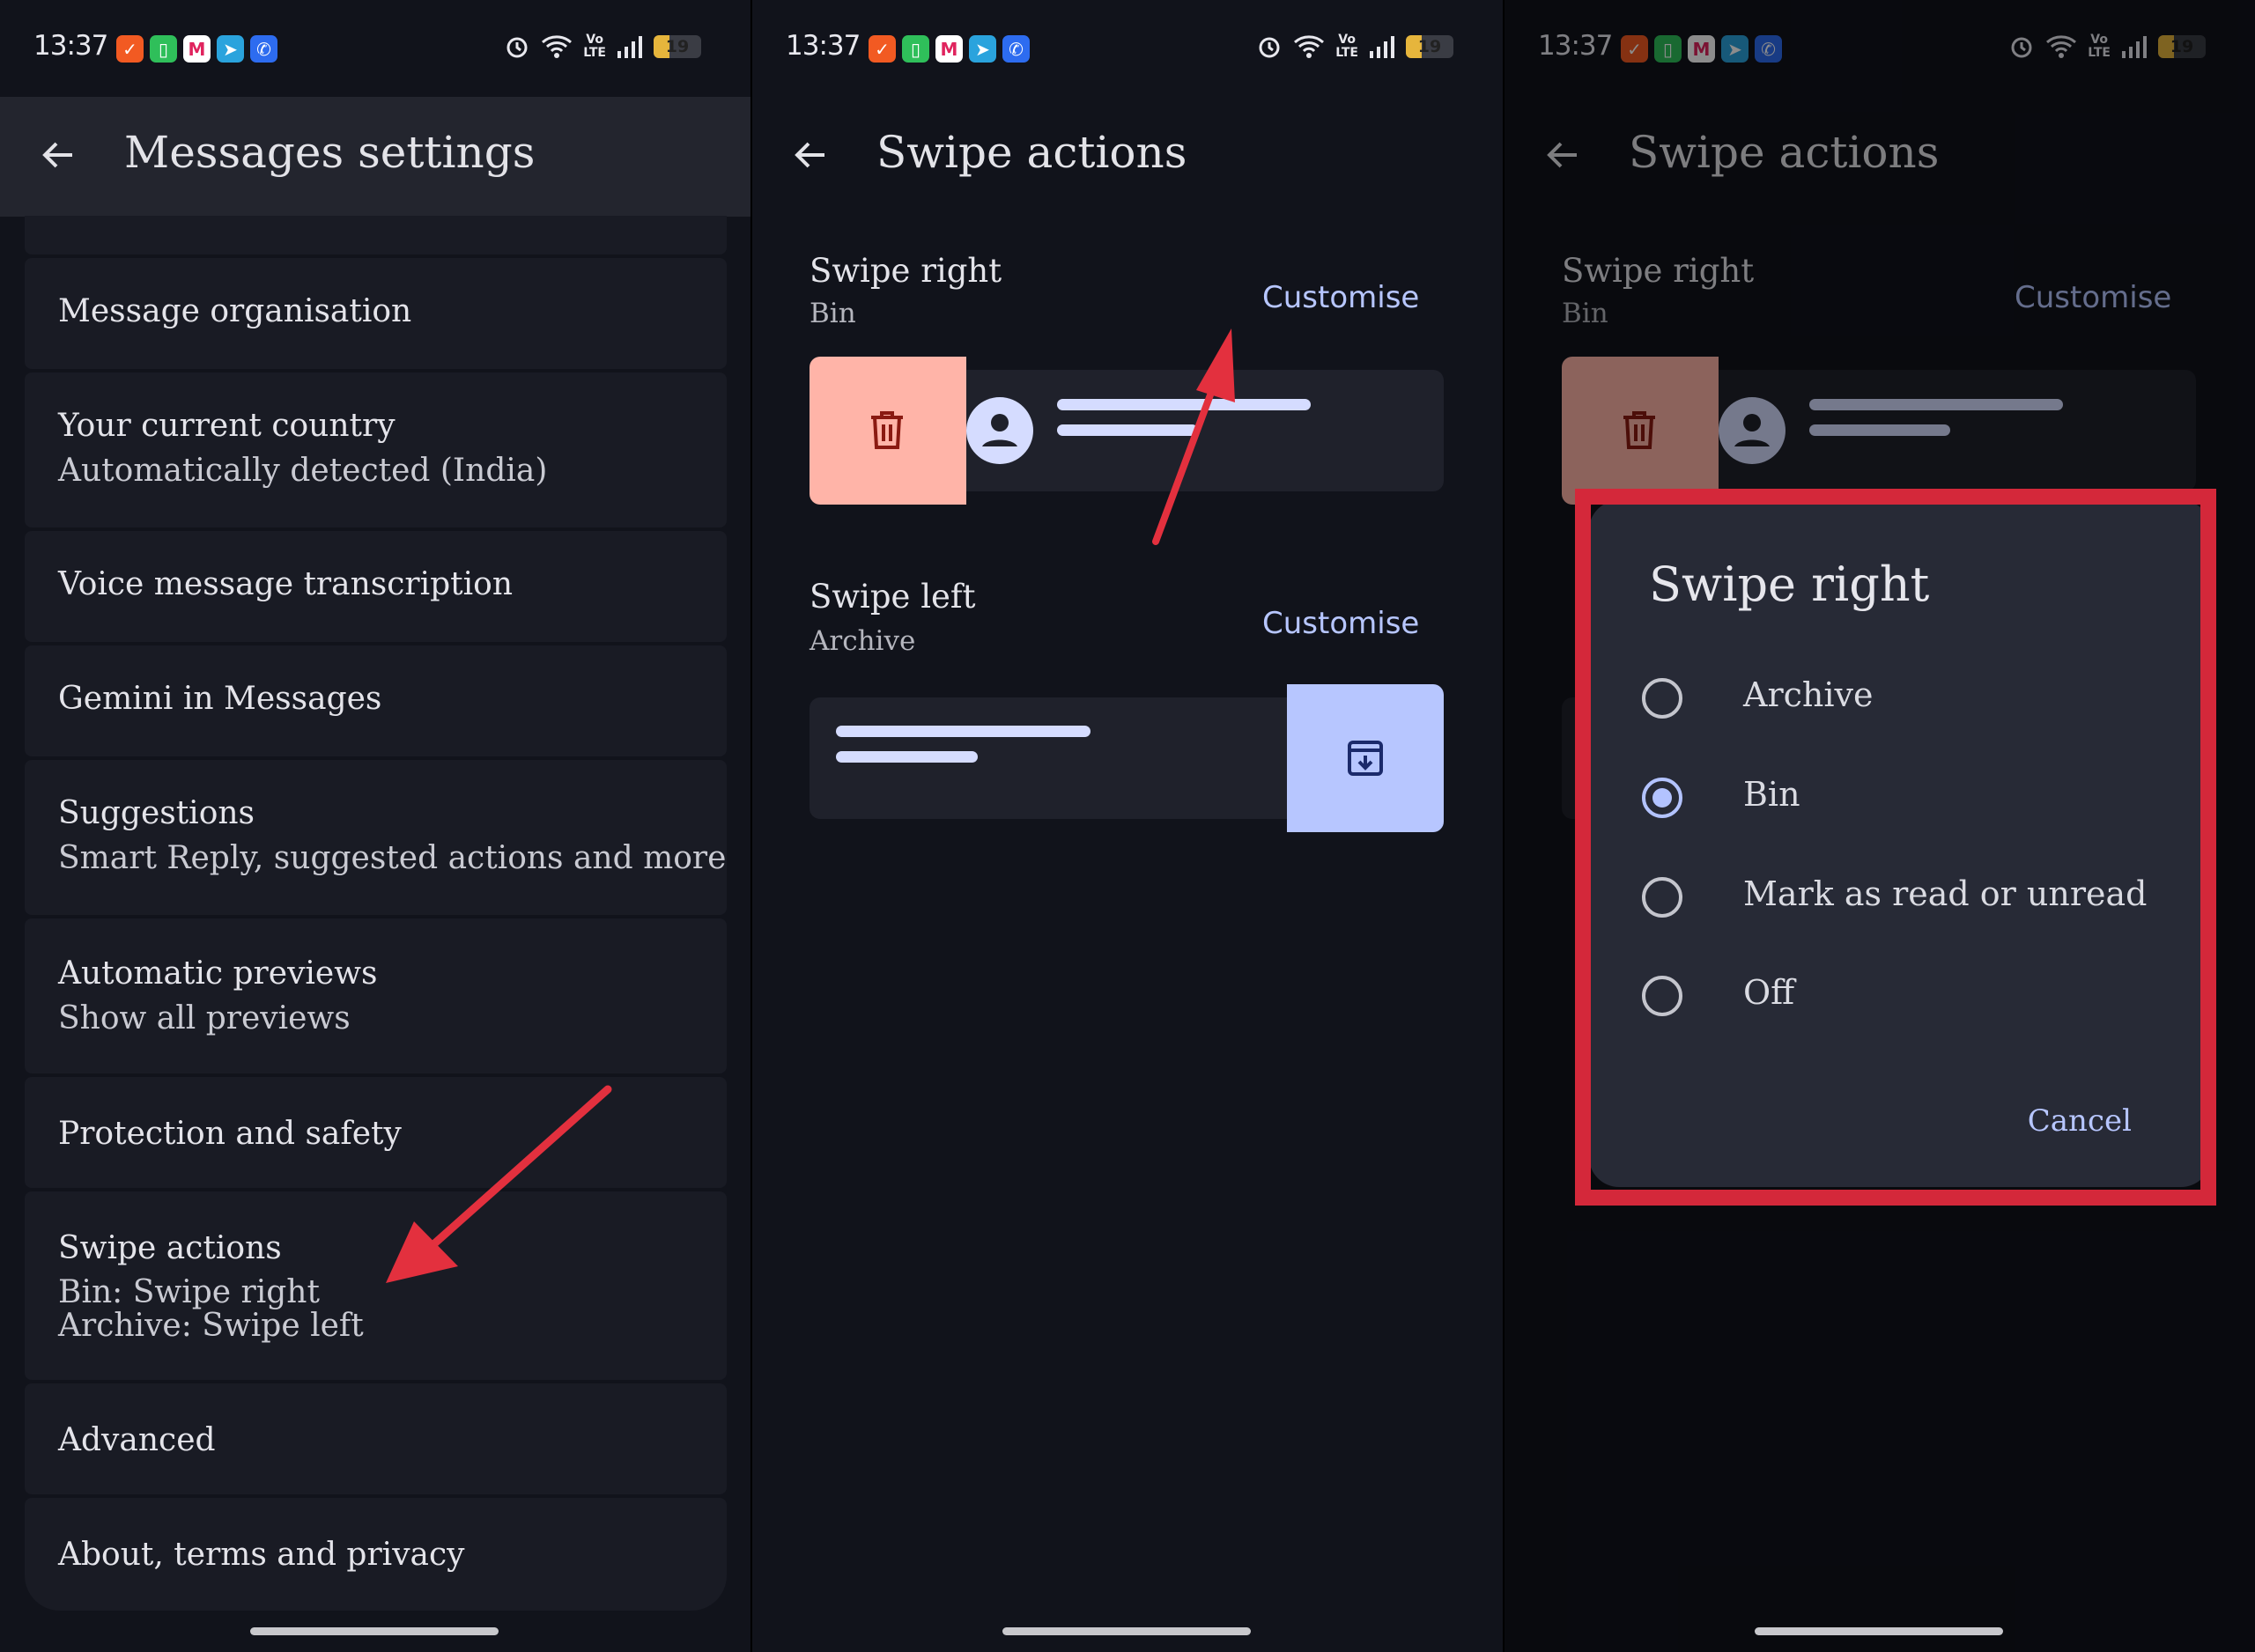  Describe the element at coordinates (1127, 431) in the screenshot. I see `swipe-right-preview` at that location.